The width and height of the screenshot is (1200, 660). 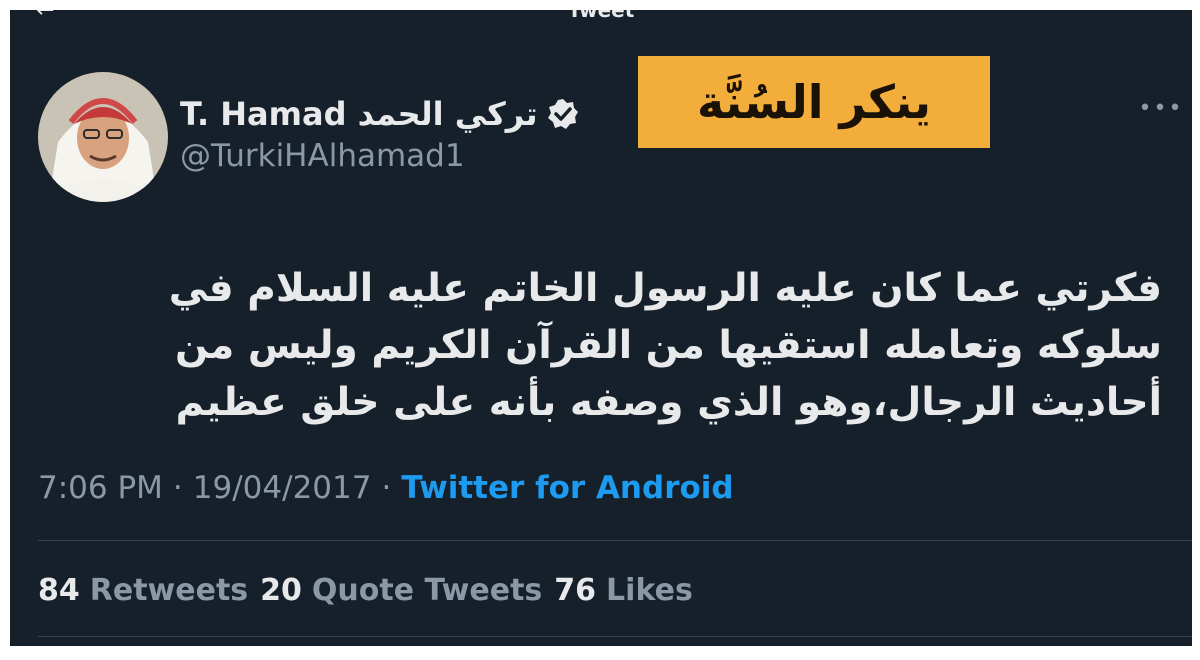 What do you see at coordinates (281, 590) in the screenshot?
I see `quotes-count: 20` at bounding box center [281, 590].